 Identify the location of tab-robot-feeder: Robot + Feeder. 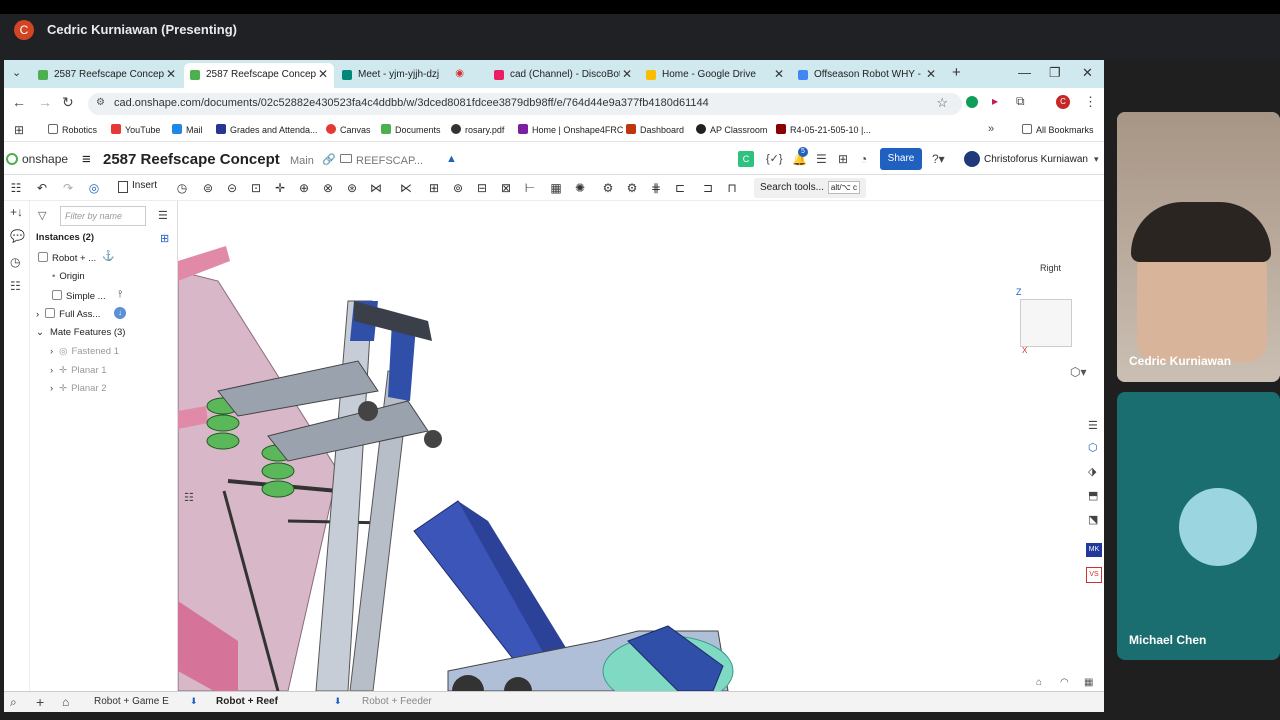
(397, 701).